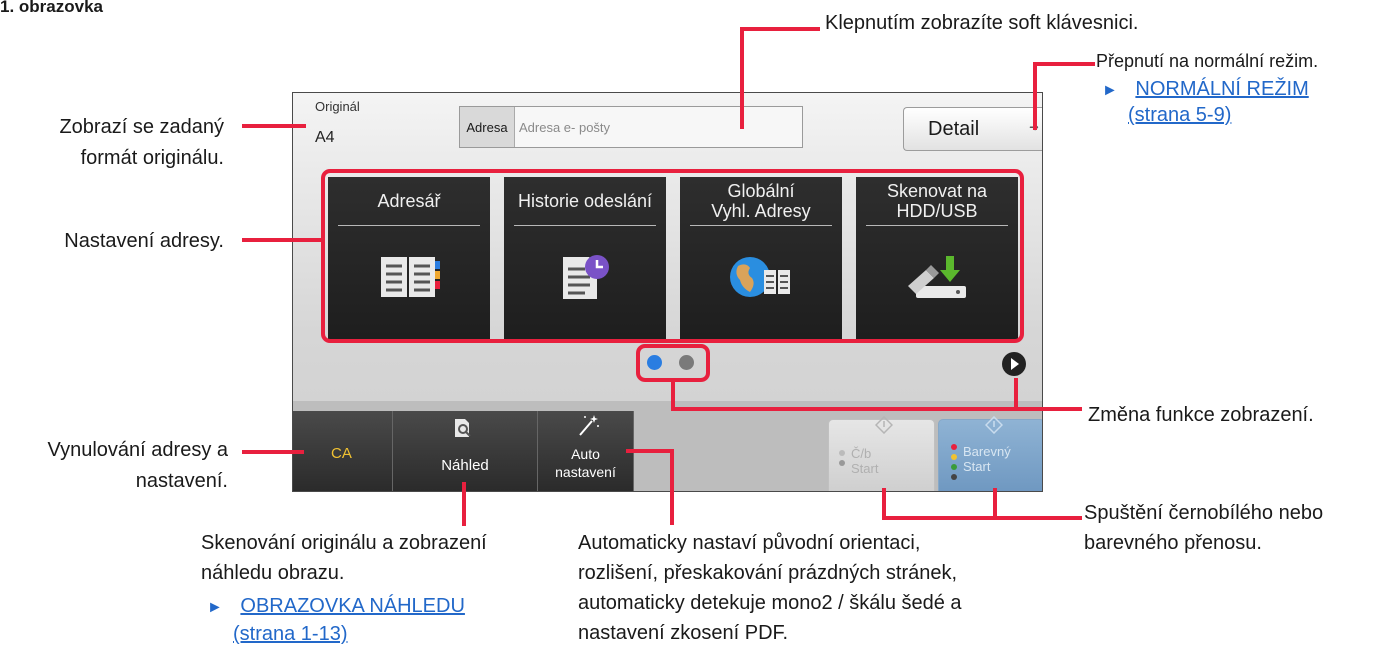 The width and height of the screenshot is (1373, 648). I want to click on color-start-label: Barevný Start, so click(987, 459).